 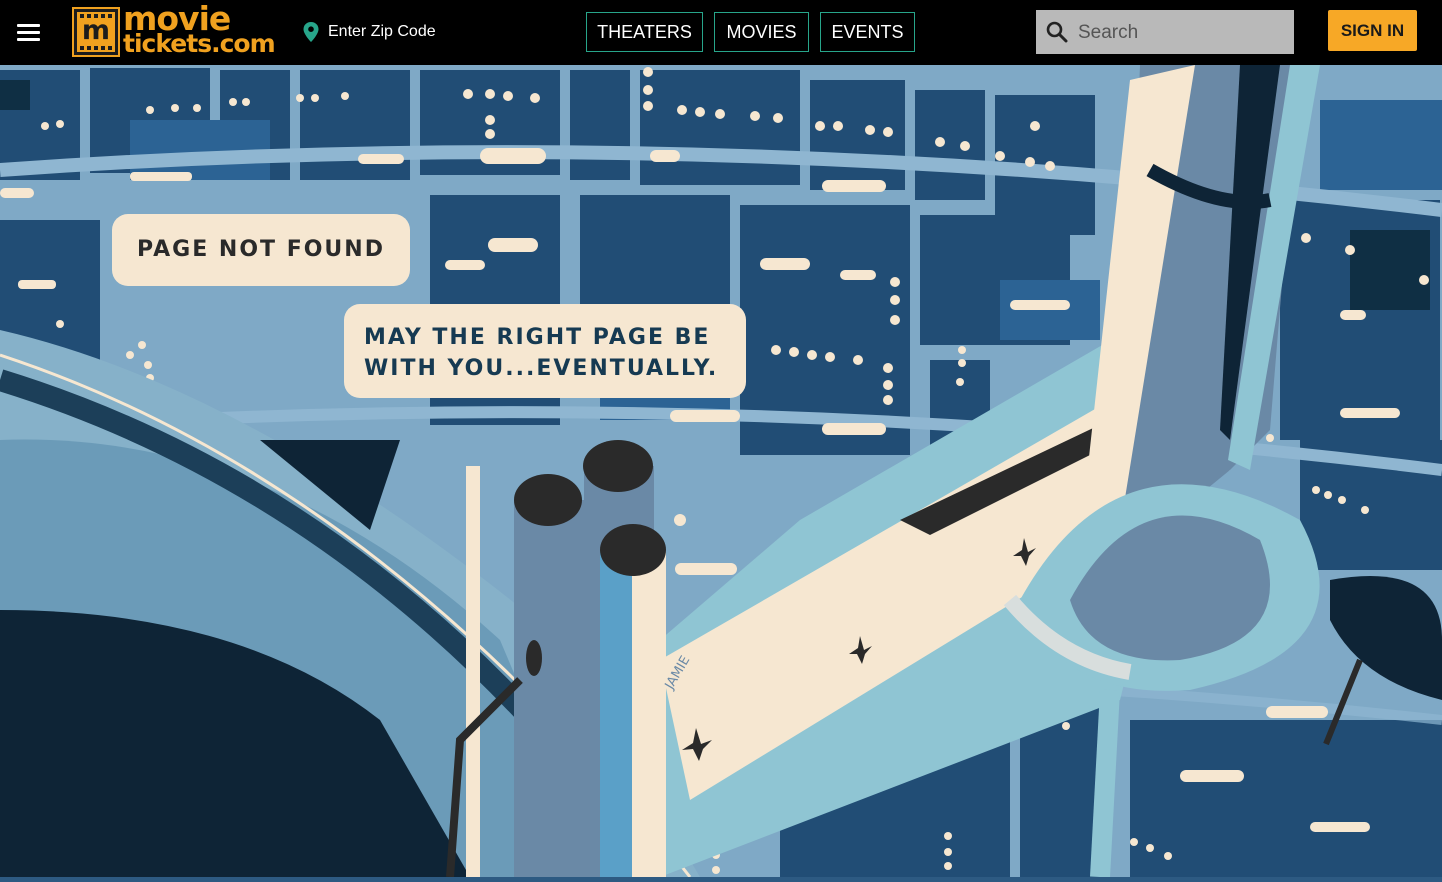 I want to click on zip-code-label: Enter Zip Code, so click(x=382, y=31).